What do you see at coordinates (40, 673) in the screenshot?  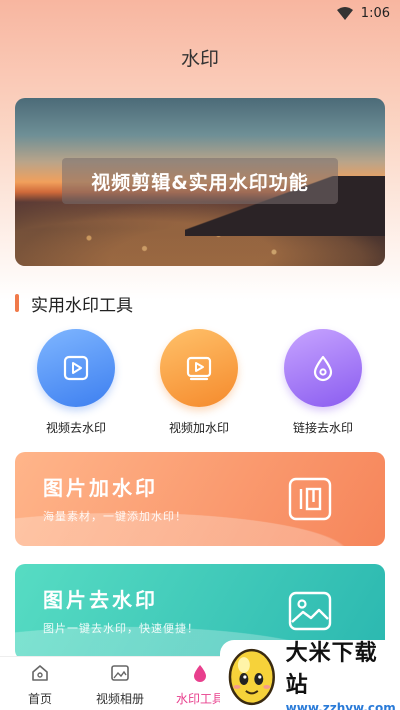 I see `home-icon` at bounding box center [40, 673].